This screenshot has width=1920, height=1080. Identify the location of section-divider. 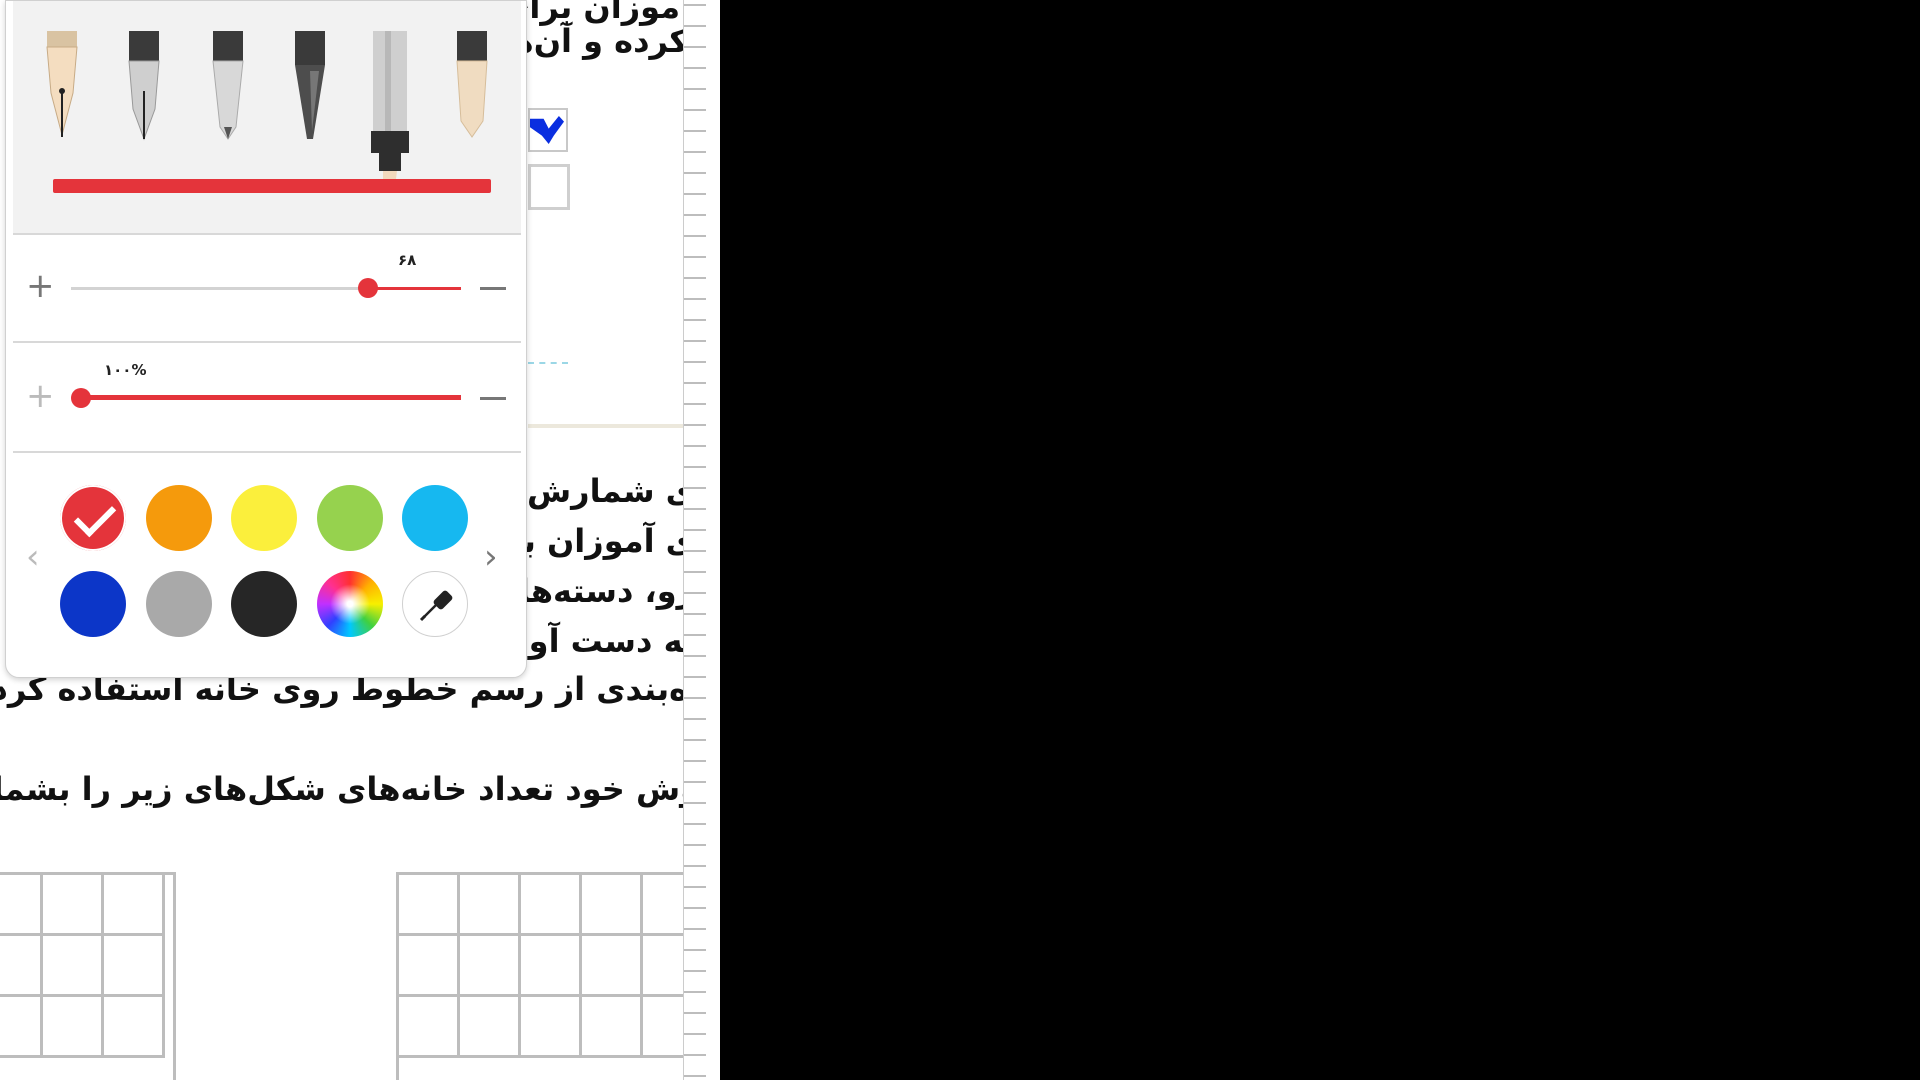
(608, 426).